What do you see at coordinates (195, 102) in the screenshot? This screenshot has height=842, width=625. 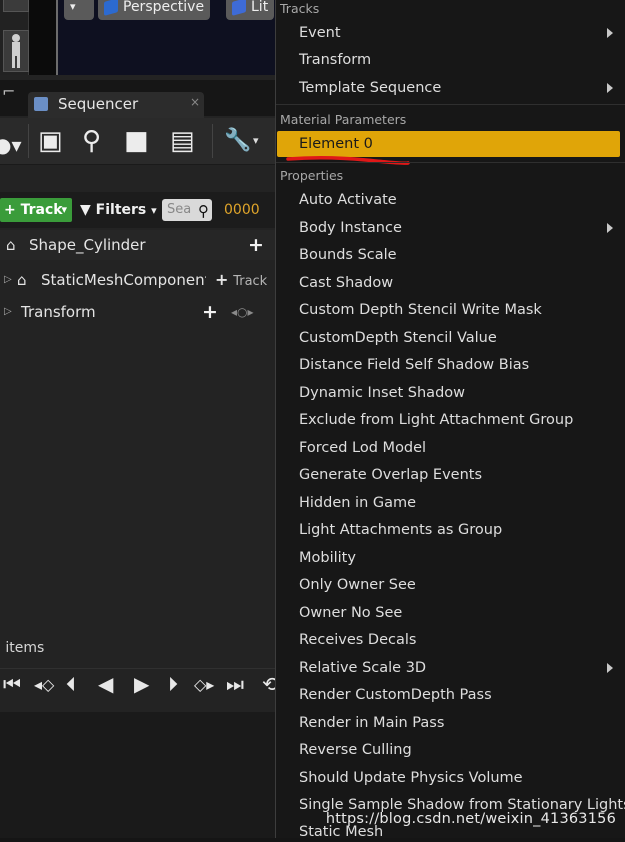 I see `close-tab-icon: ×` at bounding box center [195, 102].